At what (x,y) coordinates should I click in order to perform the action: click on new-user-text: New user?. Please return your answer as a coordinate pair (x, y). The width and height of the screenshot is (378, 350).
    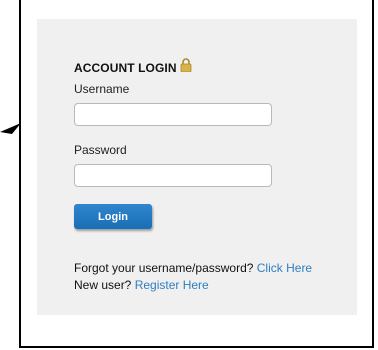
    Looking at the image, I should click on (103, 285).